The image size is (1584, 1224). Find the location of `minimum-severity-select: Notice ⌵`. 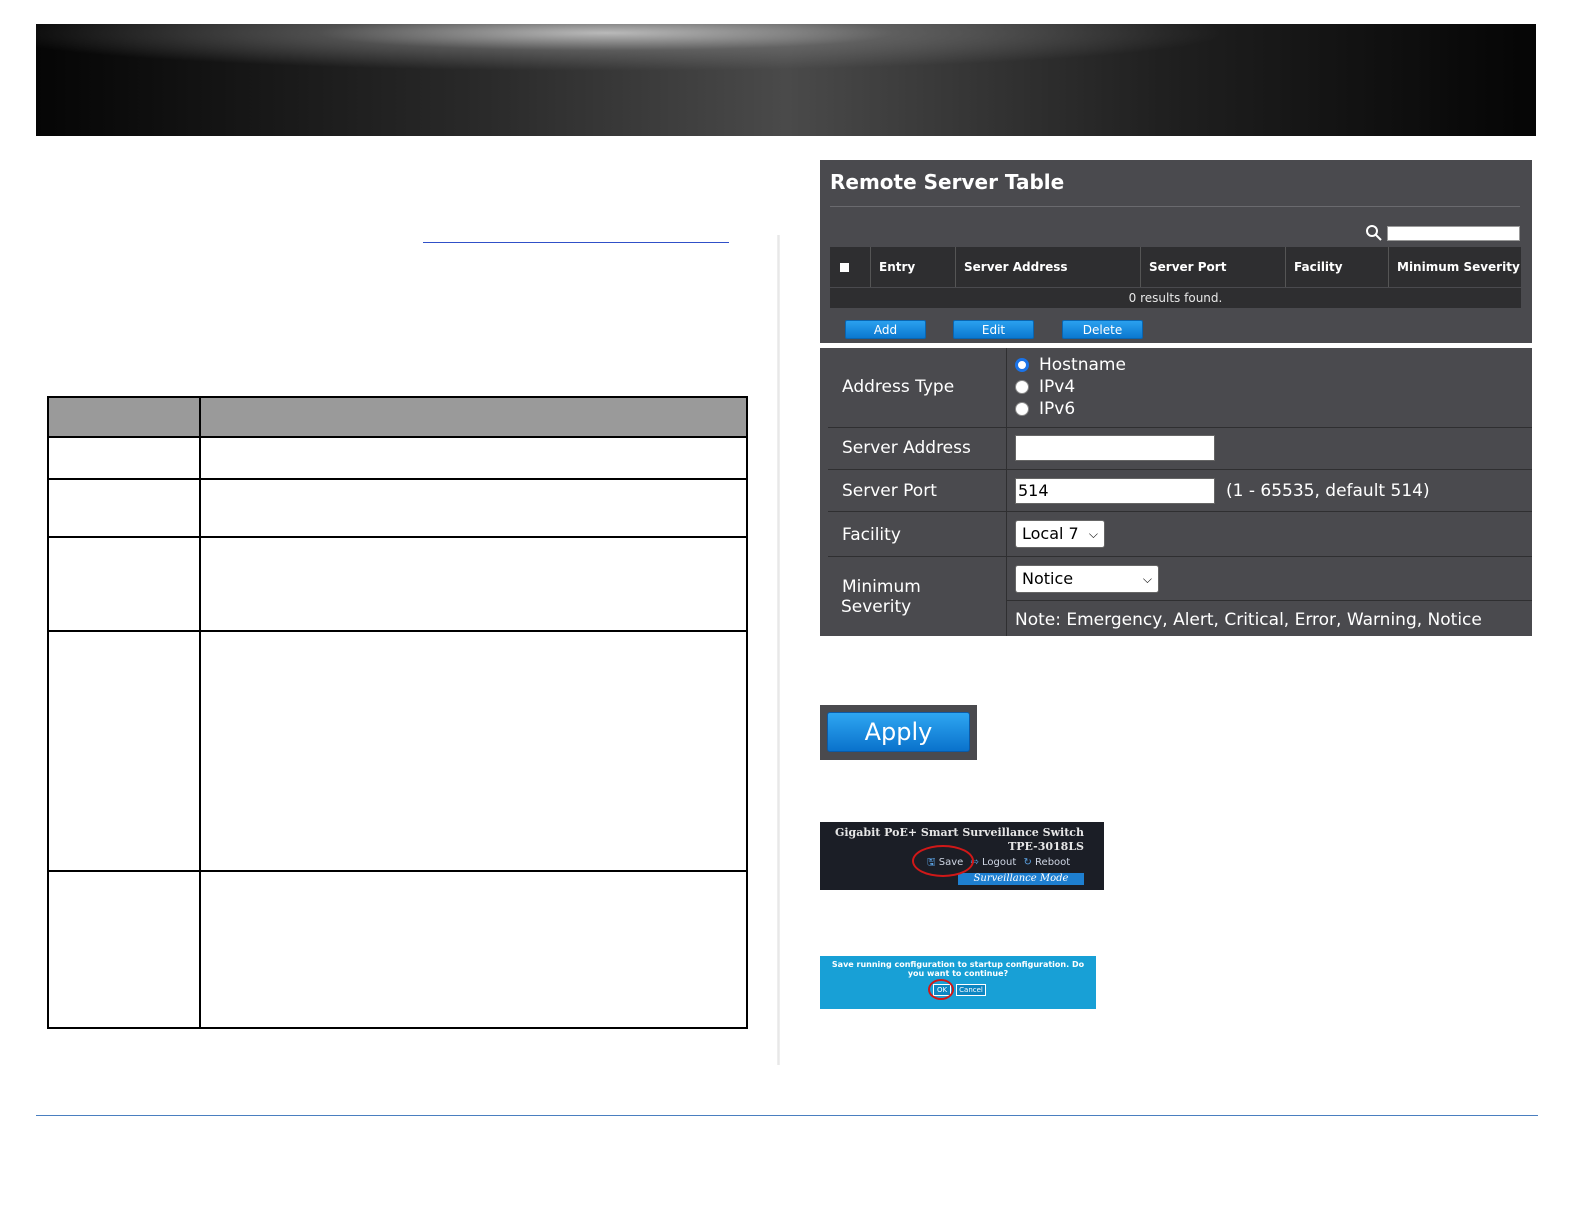

minimum-severity-select: Notice ⌵ is located at coordinates (1087, 579).